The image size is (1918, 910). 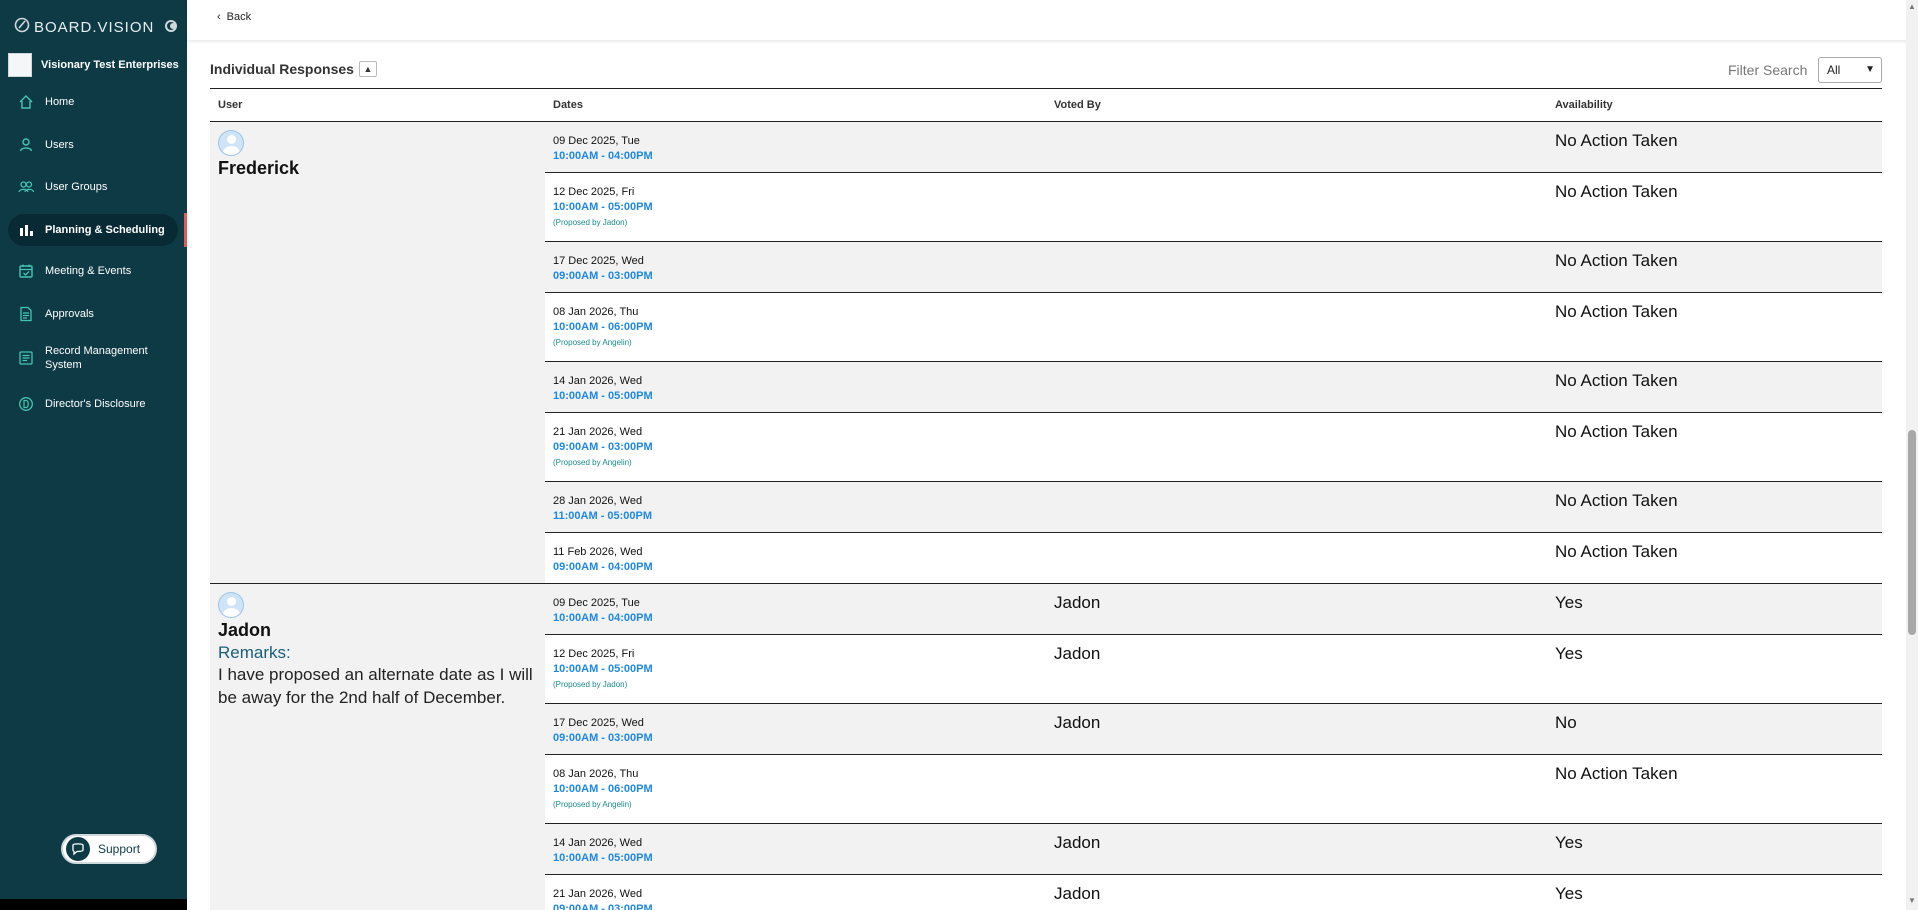 I want to click on scroll-thumb, so click(x=1912, y=532).